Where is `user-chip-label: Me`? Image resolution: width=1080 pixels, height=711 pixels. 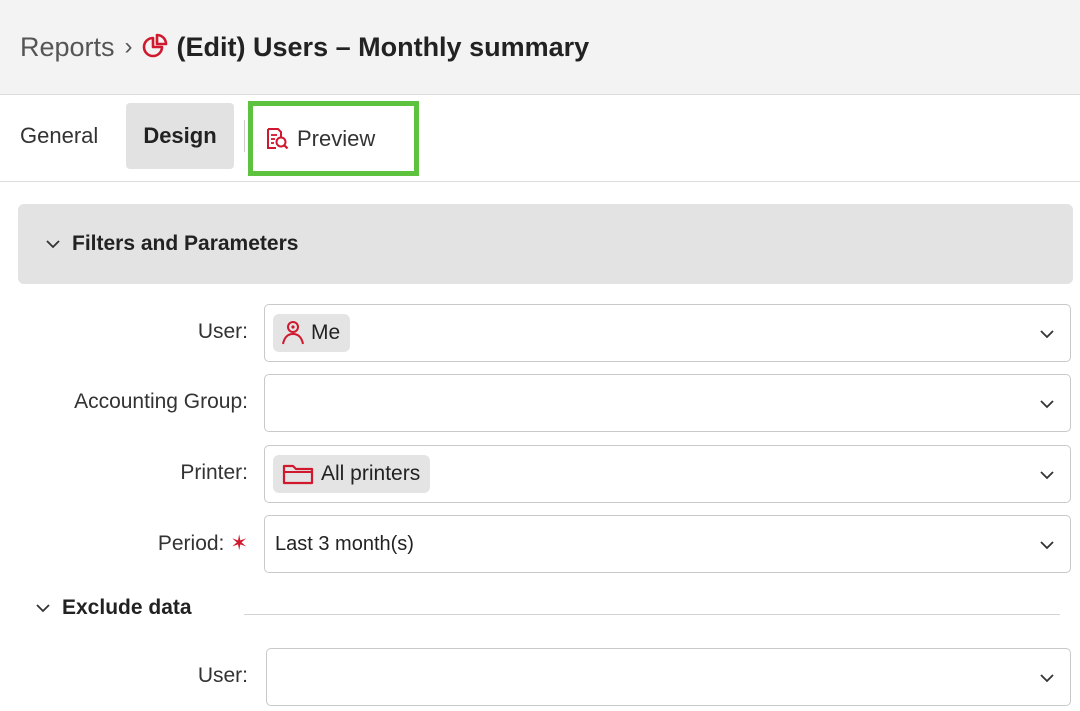
user-chip-label: Me is located at coordinates (326, 332).